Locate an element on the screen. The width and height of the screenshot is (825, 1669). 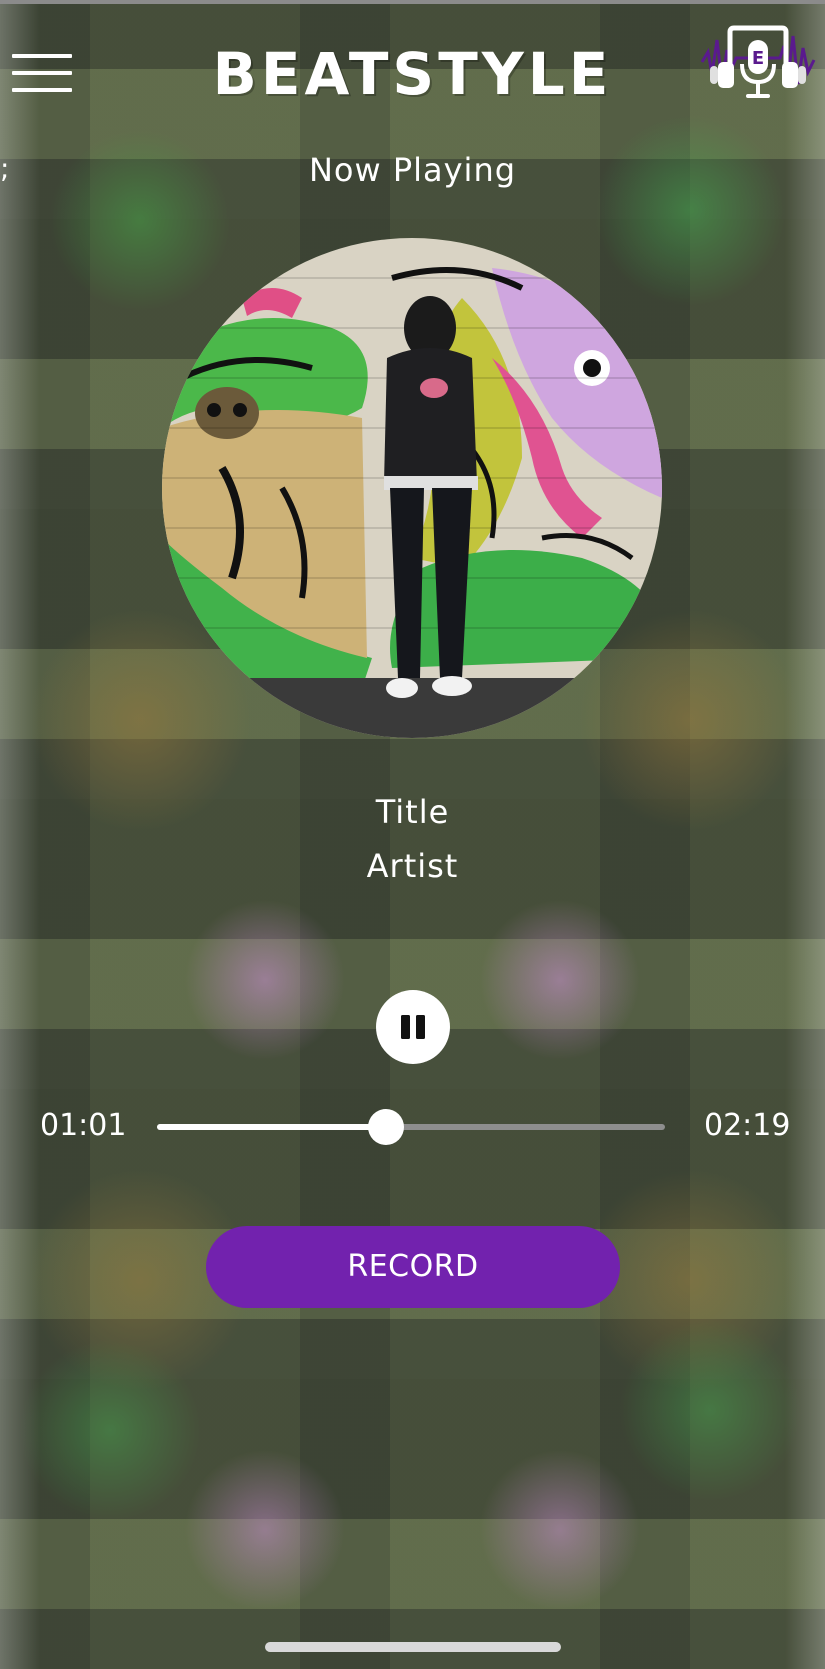
status-strip is located at coordinates (412, 2).